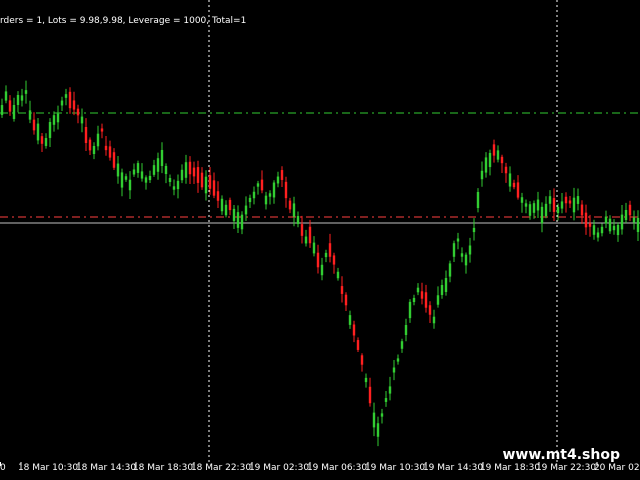  Describe the element at coordinates (337, 468) in the screenshot. I see `time-axis-label: 19 Mar 06:30` at that location.